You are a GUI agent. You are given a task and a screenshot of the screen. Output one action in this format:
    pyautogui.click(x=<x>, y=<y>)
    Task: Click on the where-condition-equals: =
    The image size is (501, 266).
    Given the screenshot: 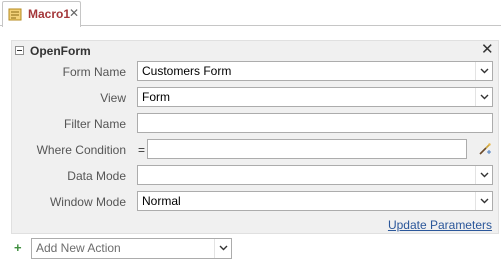 What is the action you would take?
    pyautogui.click(x=142, y=150)
    